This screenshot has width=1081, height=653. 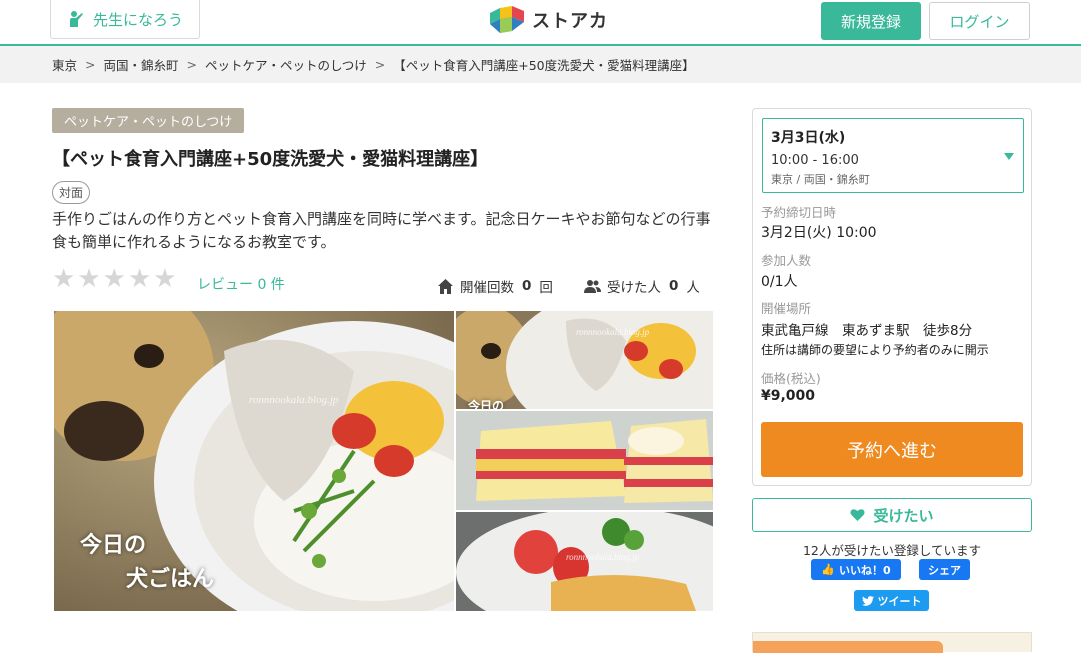 What do you see at coordinates (799, 212) in the screenshot?
I see `deadline-label: 予約締切日時` at bounding box center [799, 212].